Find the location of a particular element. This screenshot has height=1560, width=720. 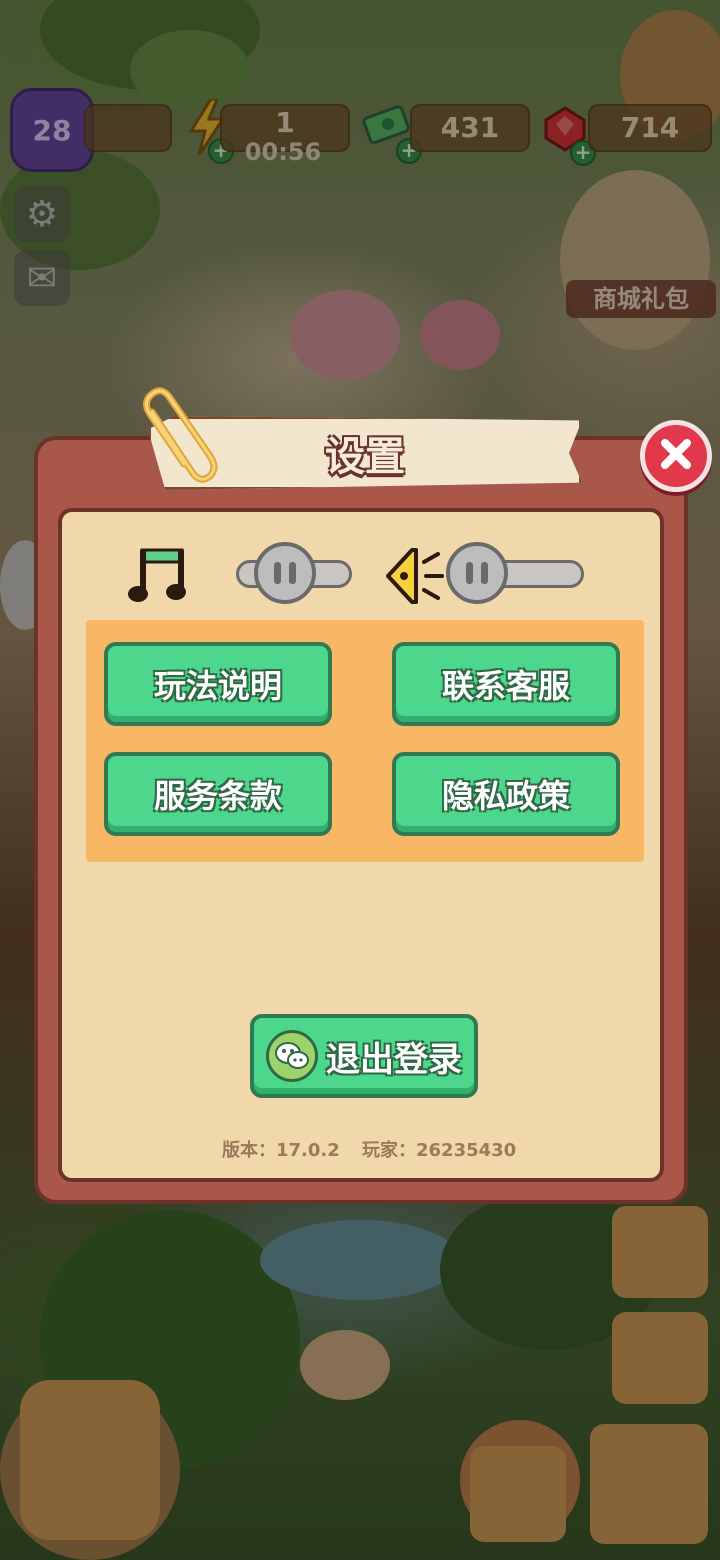

how-to-play-button: 玩法说明 is located at coordinates (218, 684).